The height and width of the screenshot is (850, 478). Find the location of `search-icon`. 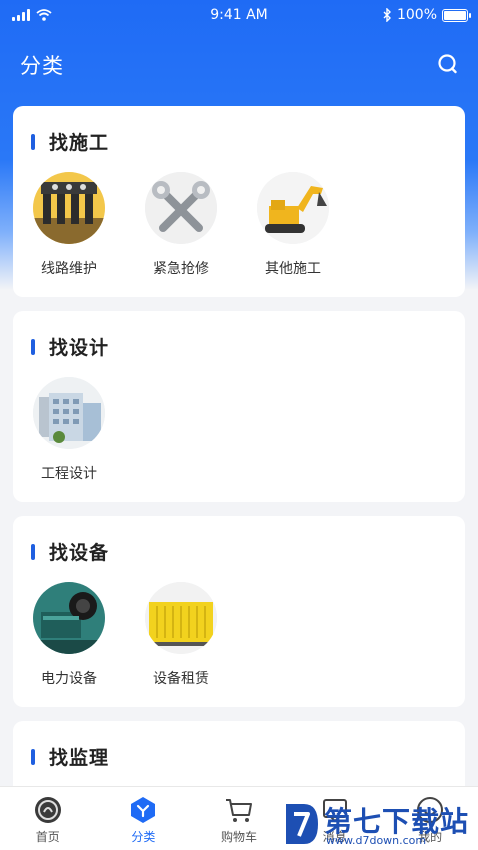

search-icon is located at coordinates (447, 64).